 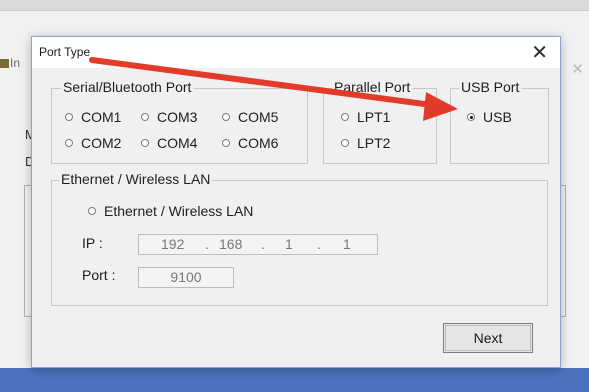 I want to click on radio-usb-label: USB, so click(x=497, y=117).